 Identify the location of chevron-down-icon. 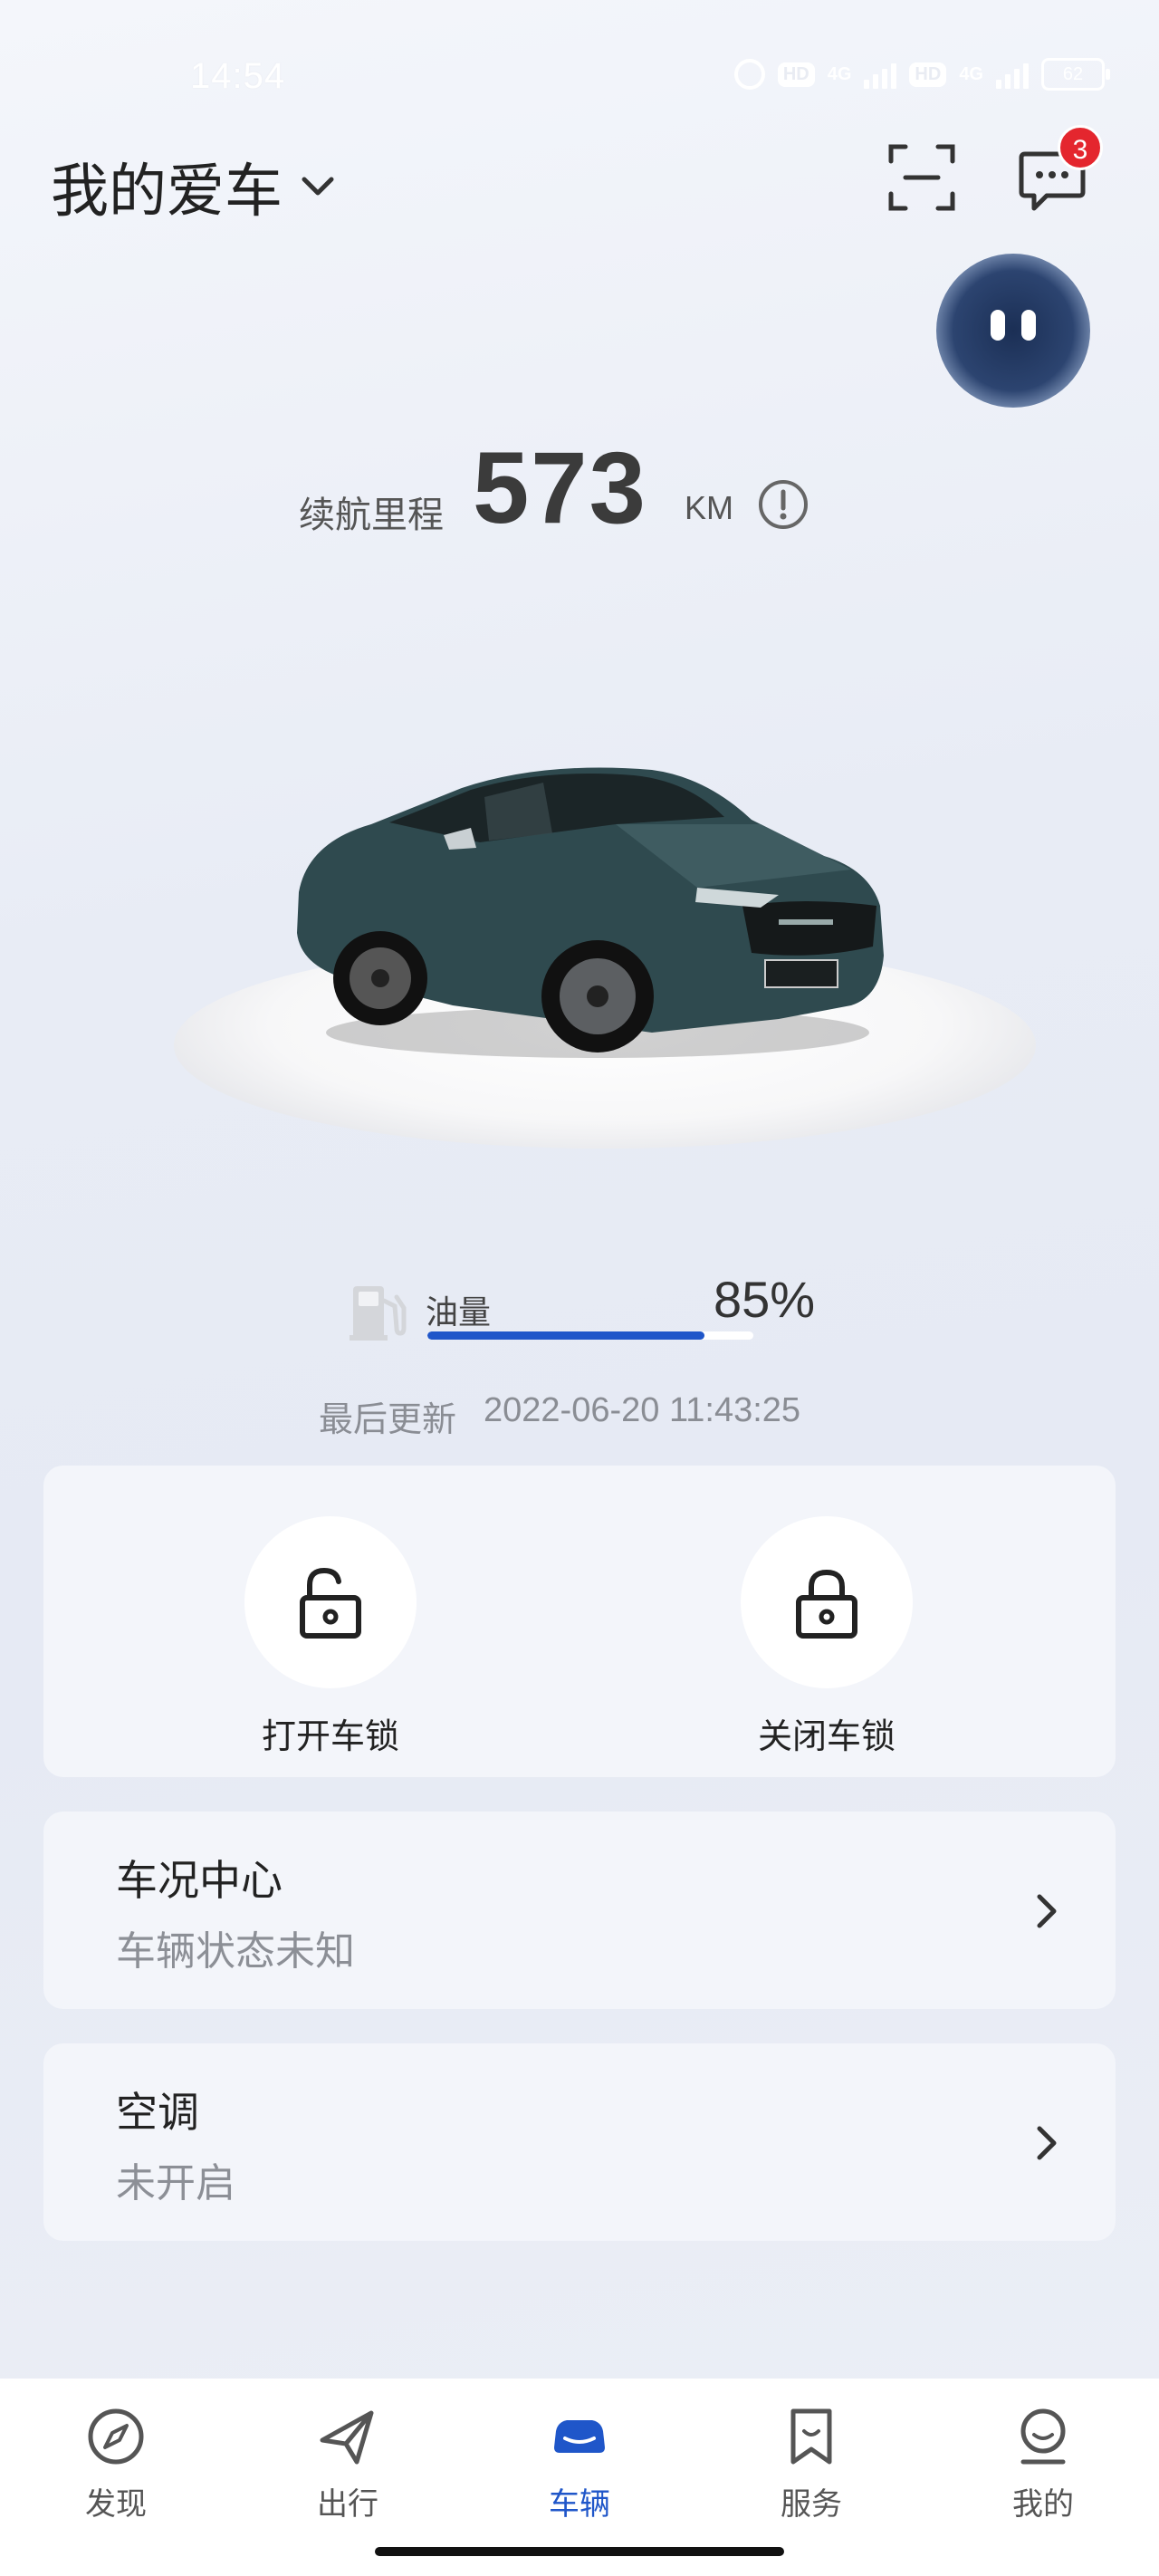
(318, 186).